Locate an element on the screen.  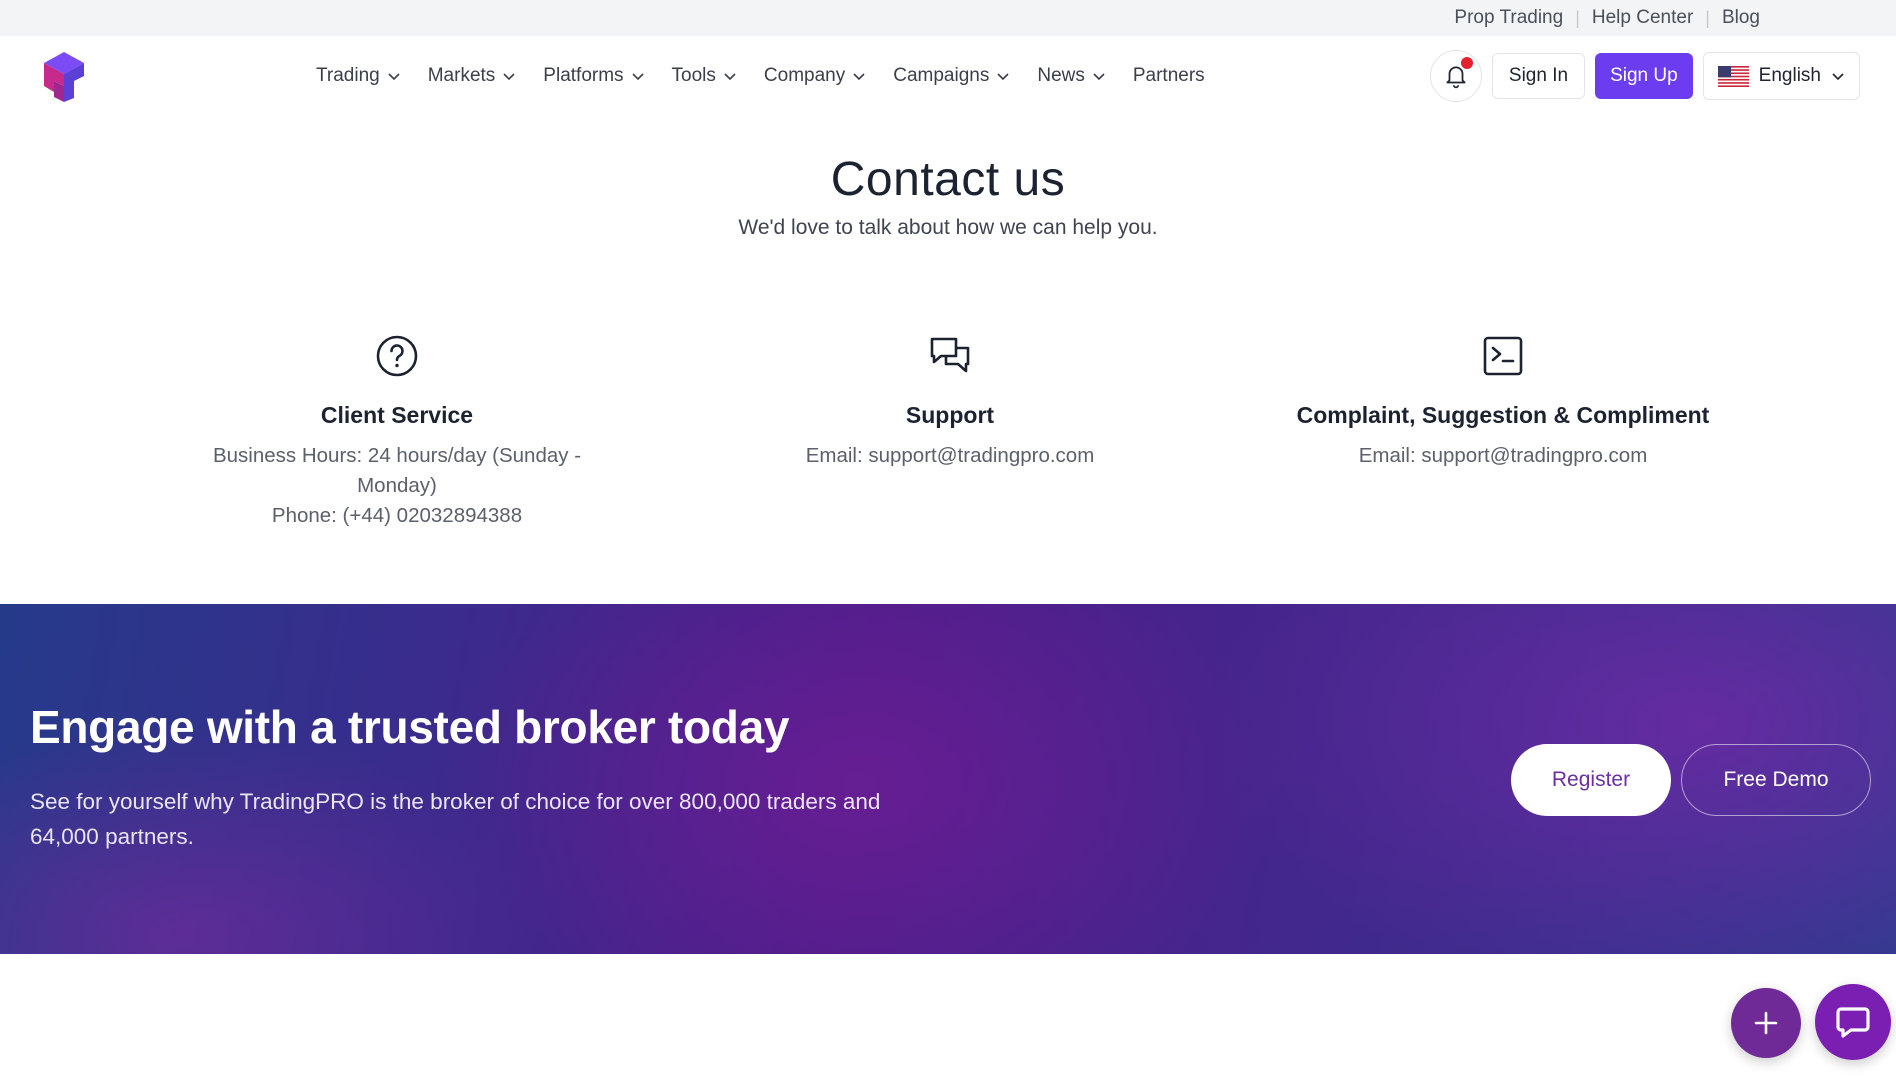
question-circle-icon is located at coordinates (397, 356).